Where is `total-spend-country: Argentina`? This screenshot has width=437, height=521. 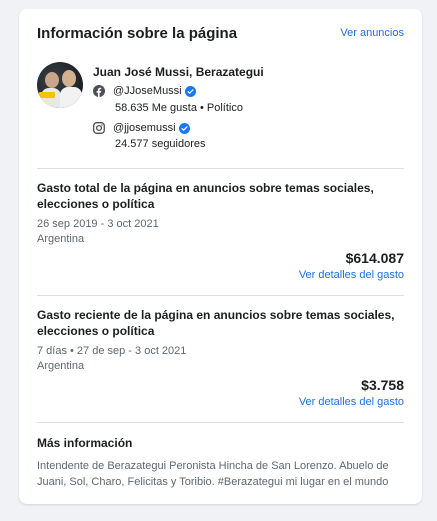 total-spend-country: Argentina is located at coordinates (61, 239).